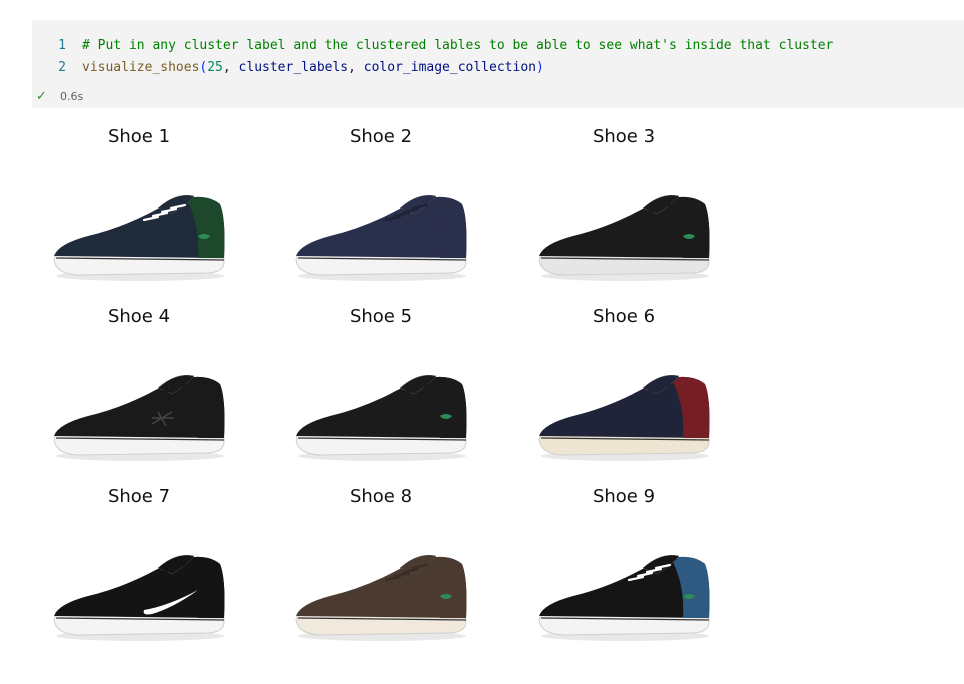  What do you see at coordinates (41, 96) in the screenshot?
I see `check-icon: ✓` at bounding box center [41, 96].